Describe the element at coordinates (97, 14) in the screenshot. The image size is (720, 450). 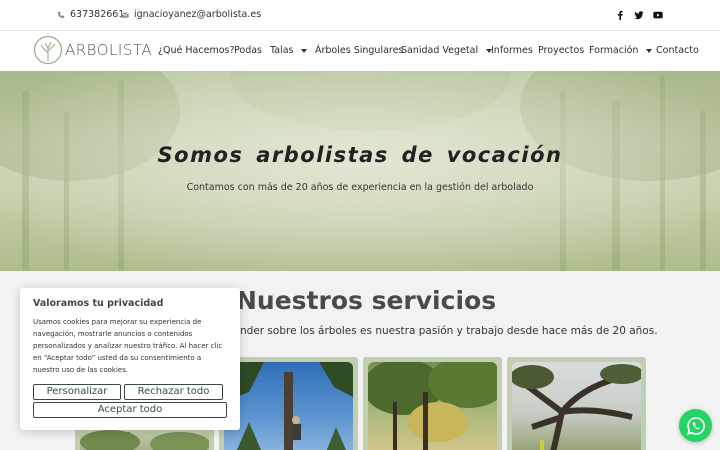
I see `phone-number: 637382661` at that location.